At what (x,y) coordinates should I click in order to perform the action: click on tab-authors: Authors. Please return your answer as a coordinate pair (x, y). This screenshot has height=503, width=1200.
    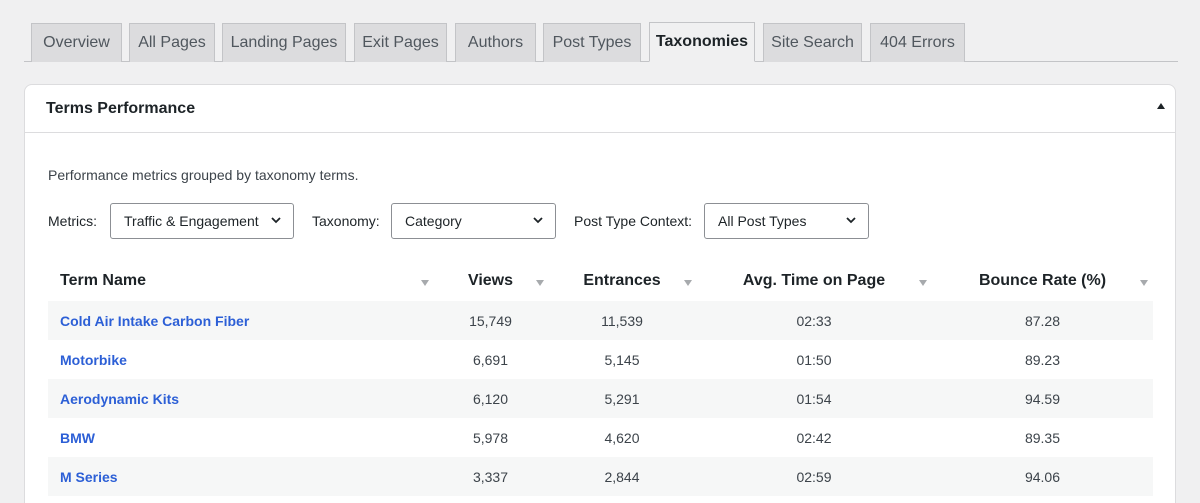
    Looking at the image, I should click on (495, 42).